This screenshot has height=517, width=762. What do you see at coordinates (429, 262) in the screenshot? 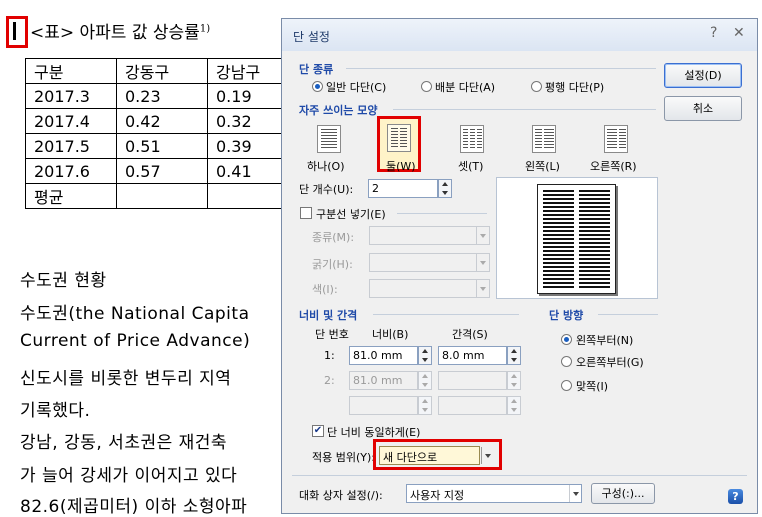
I see `separator-width-select` at bounding box center [429, 262].